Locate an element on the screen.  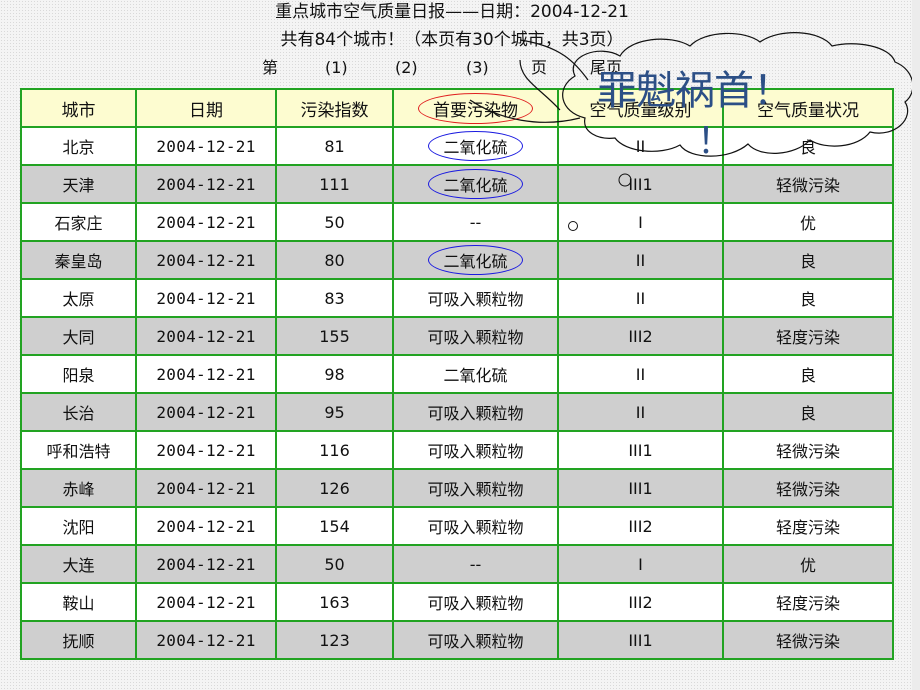
table-row: 赤峰 2004-12-21 126 可吸入颗粒物 III1 轻微污染 is located at coordinates (457, 488).